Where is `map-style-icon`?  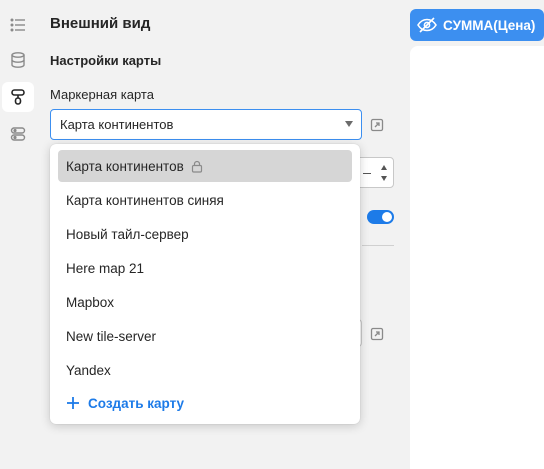 map-style-icon is located at coordinates (18, 97).